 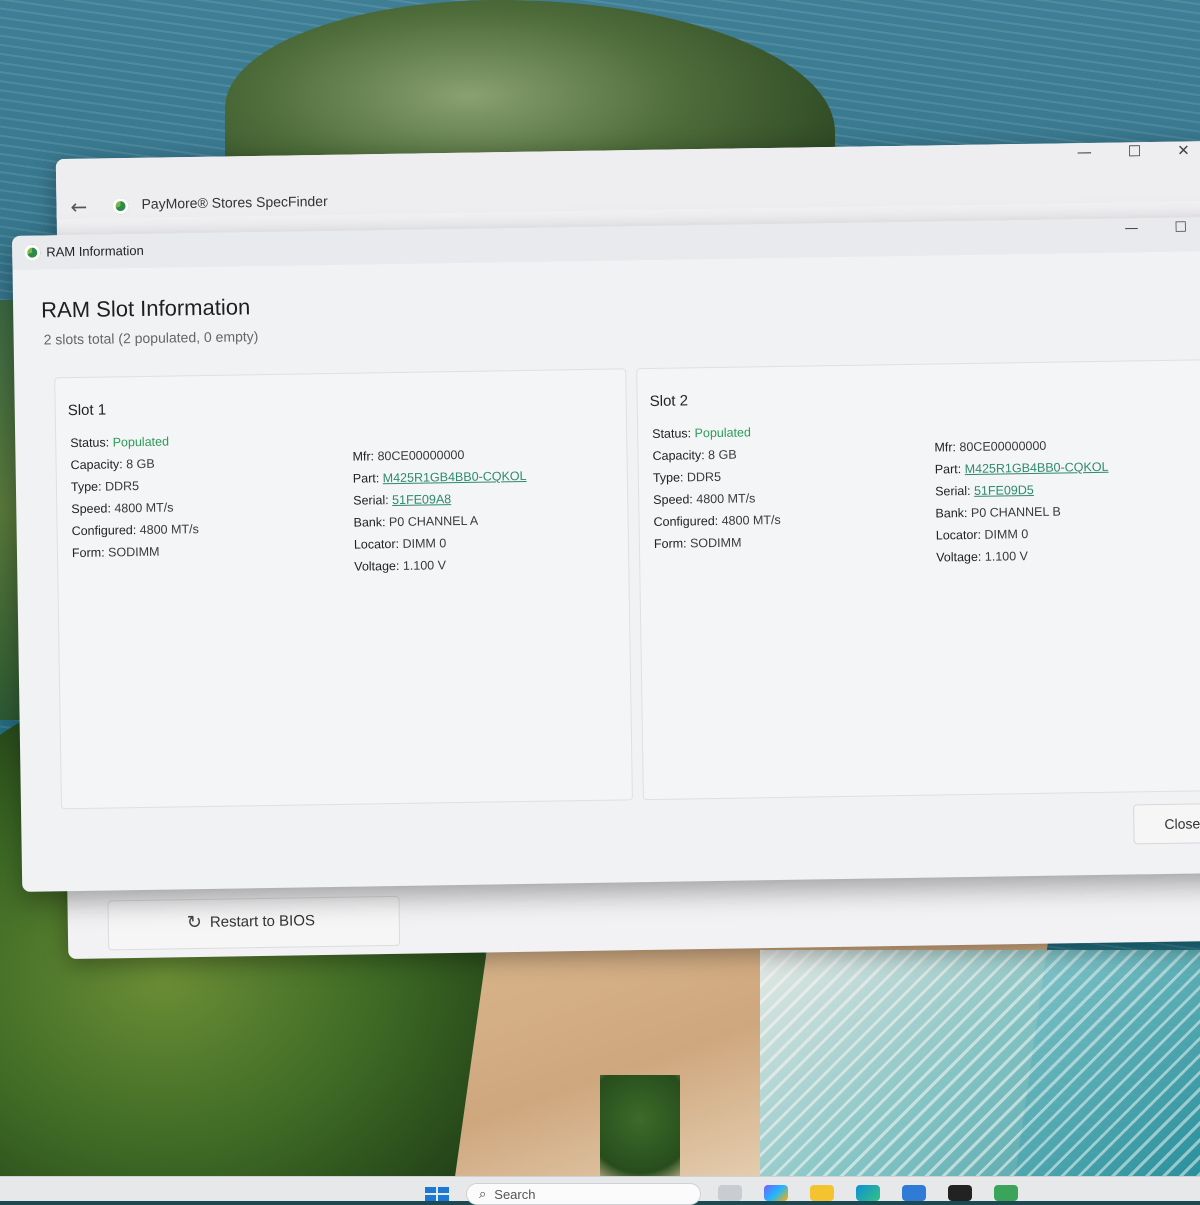 What do you see at coordinates (1183, 150) in the screenshot?
I see `close-icon: ✕` at bounding box center [1183, 150].